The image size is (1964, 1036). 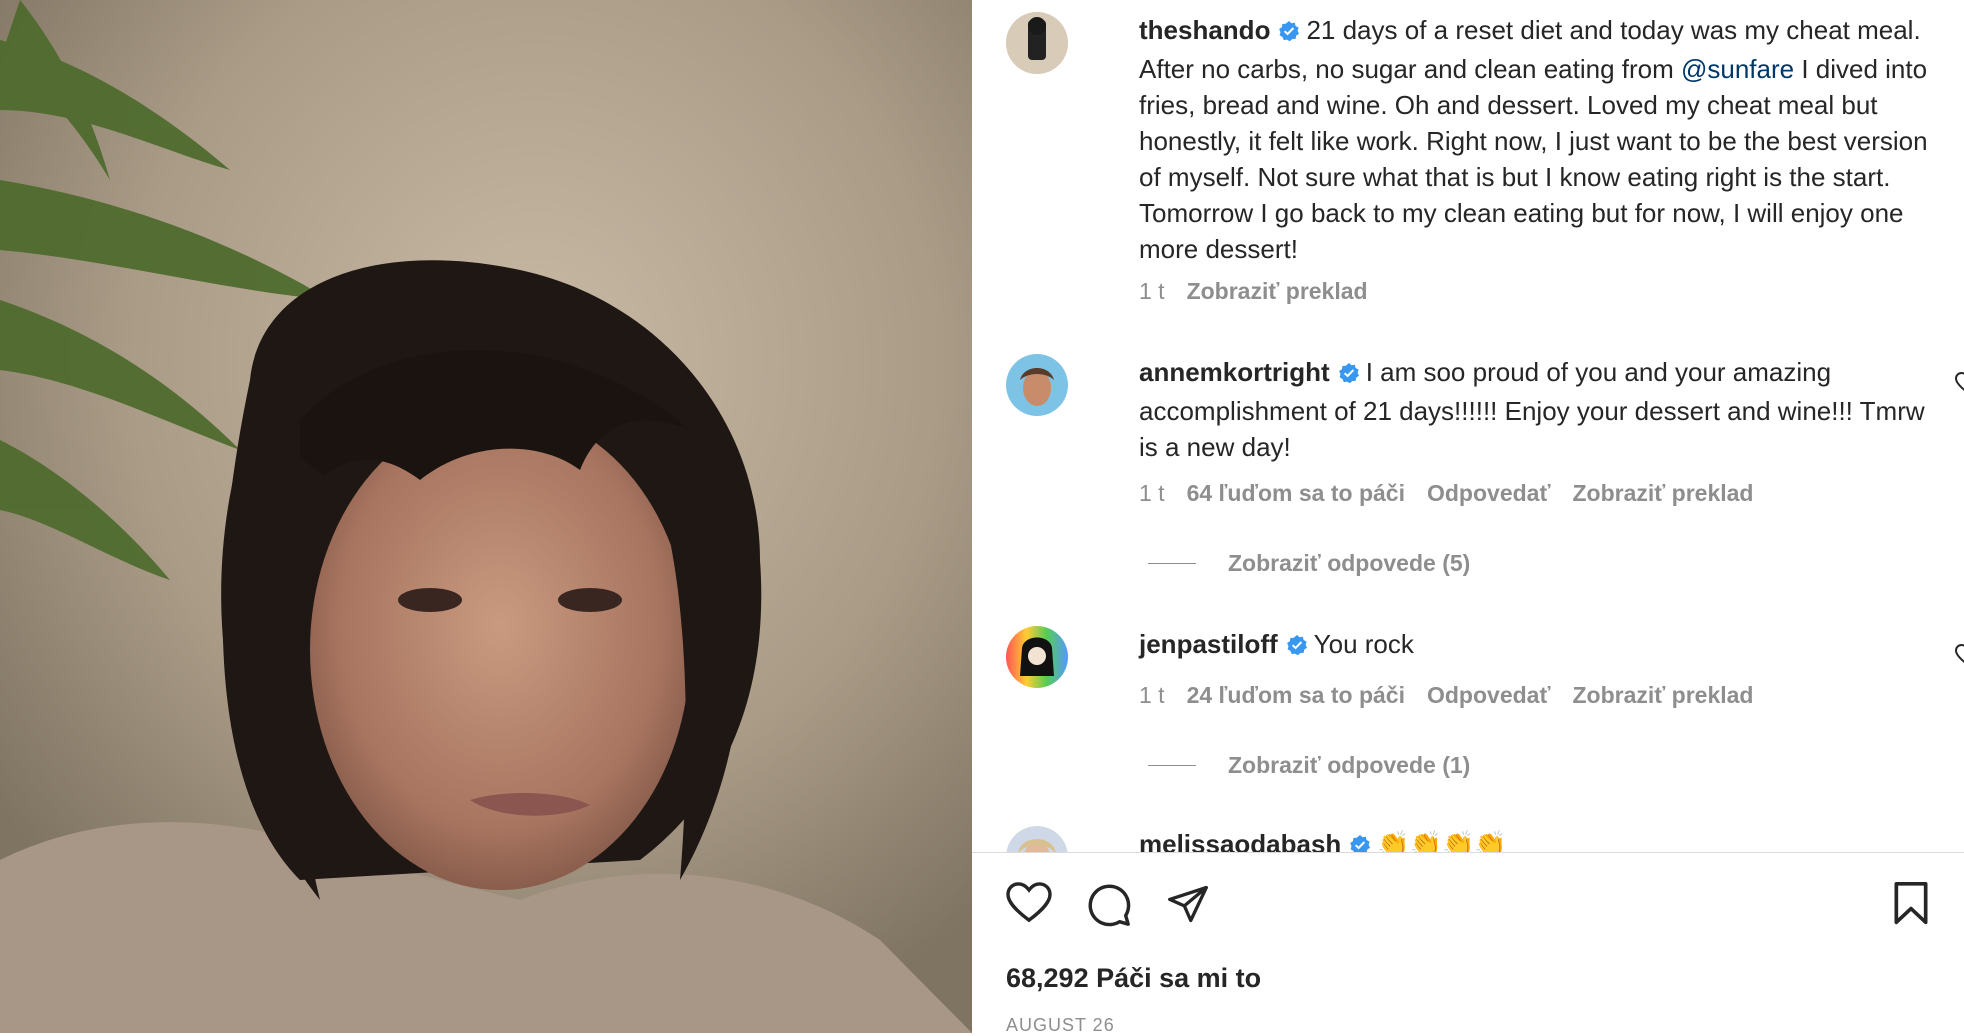 I want to click on mention-link: @sunfare, so click(x=1737, y=69).